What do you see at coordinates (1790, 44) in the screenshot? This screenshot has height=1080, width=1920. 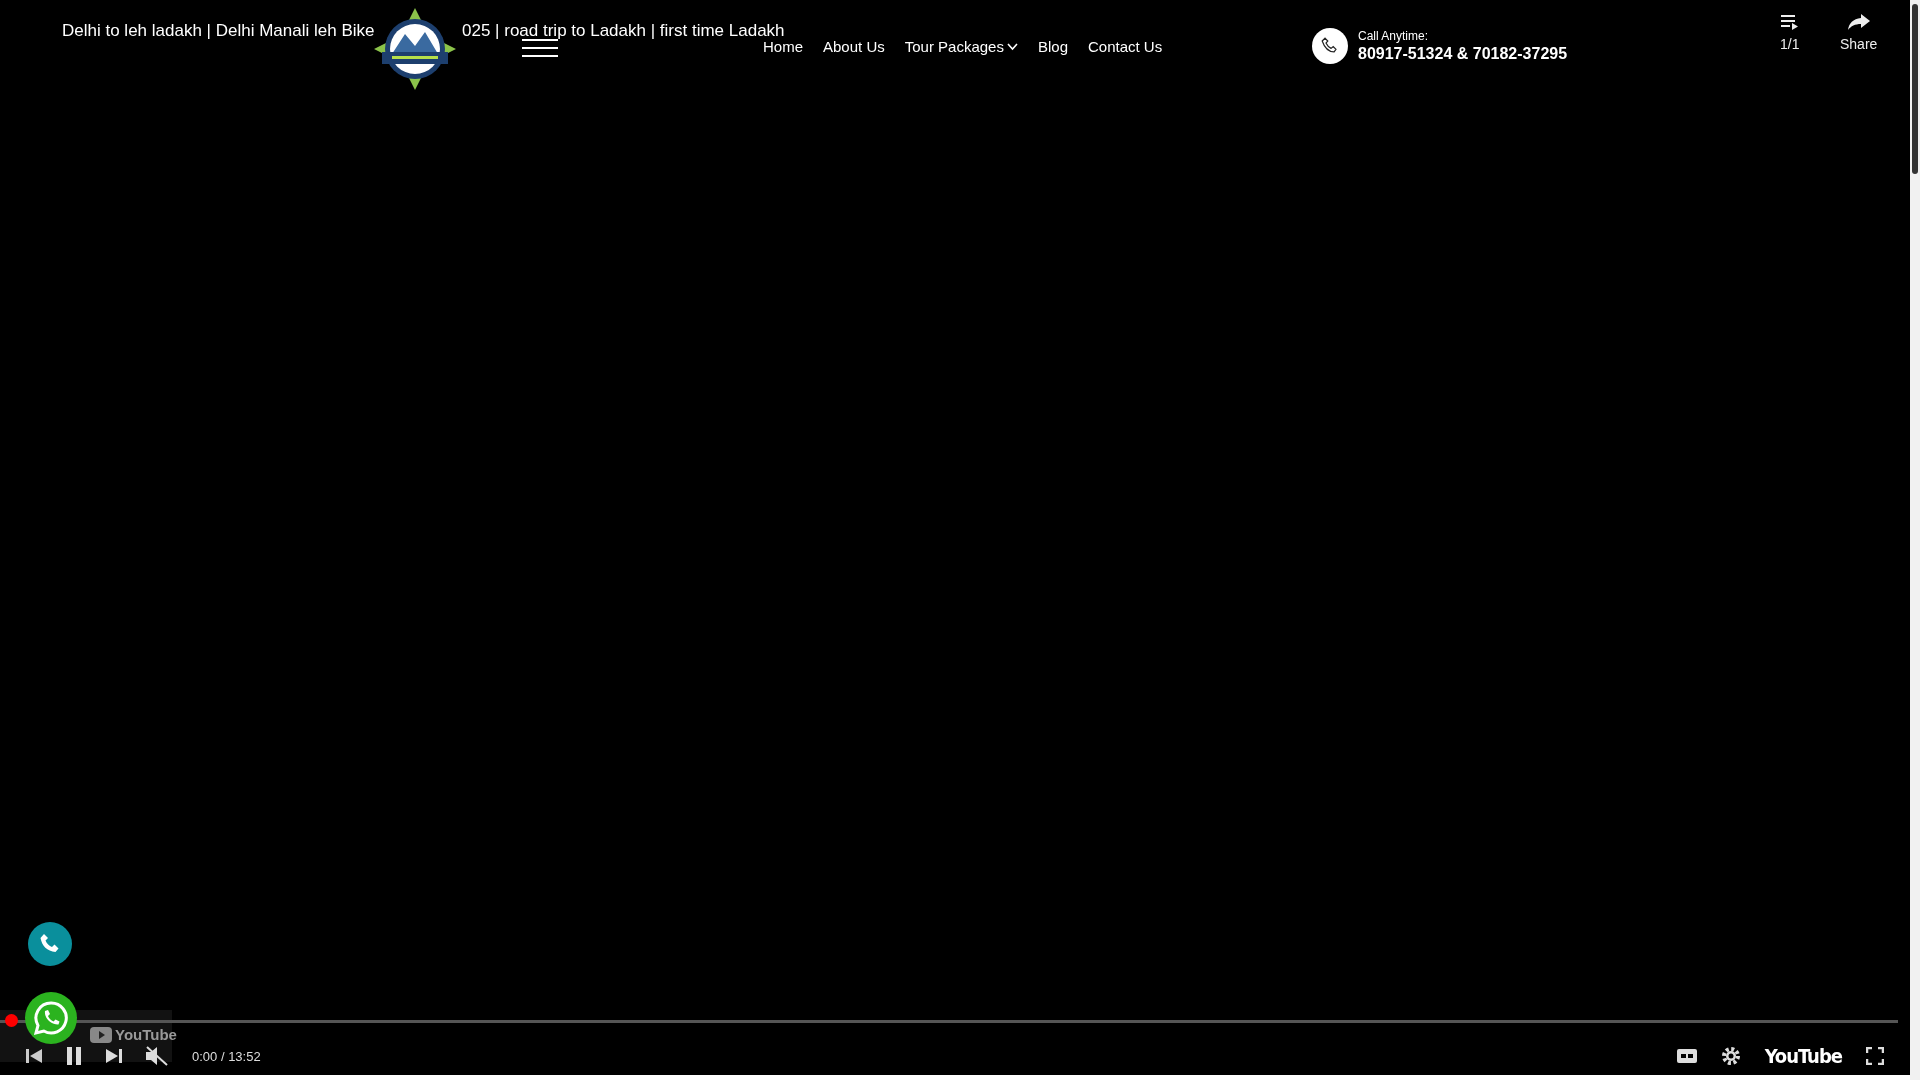 I see `playlist-count: 1/1` at bounding box center [1790, 44].